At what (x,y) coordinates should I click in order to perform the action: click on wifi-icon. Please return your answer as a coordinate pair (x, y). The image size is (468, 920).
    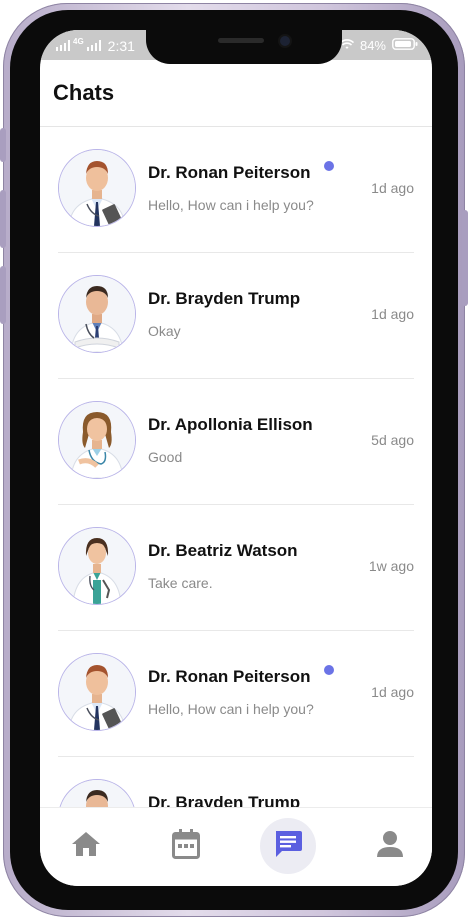
    Looking at the image, I should click on (347, 45).